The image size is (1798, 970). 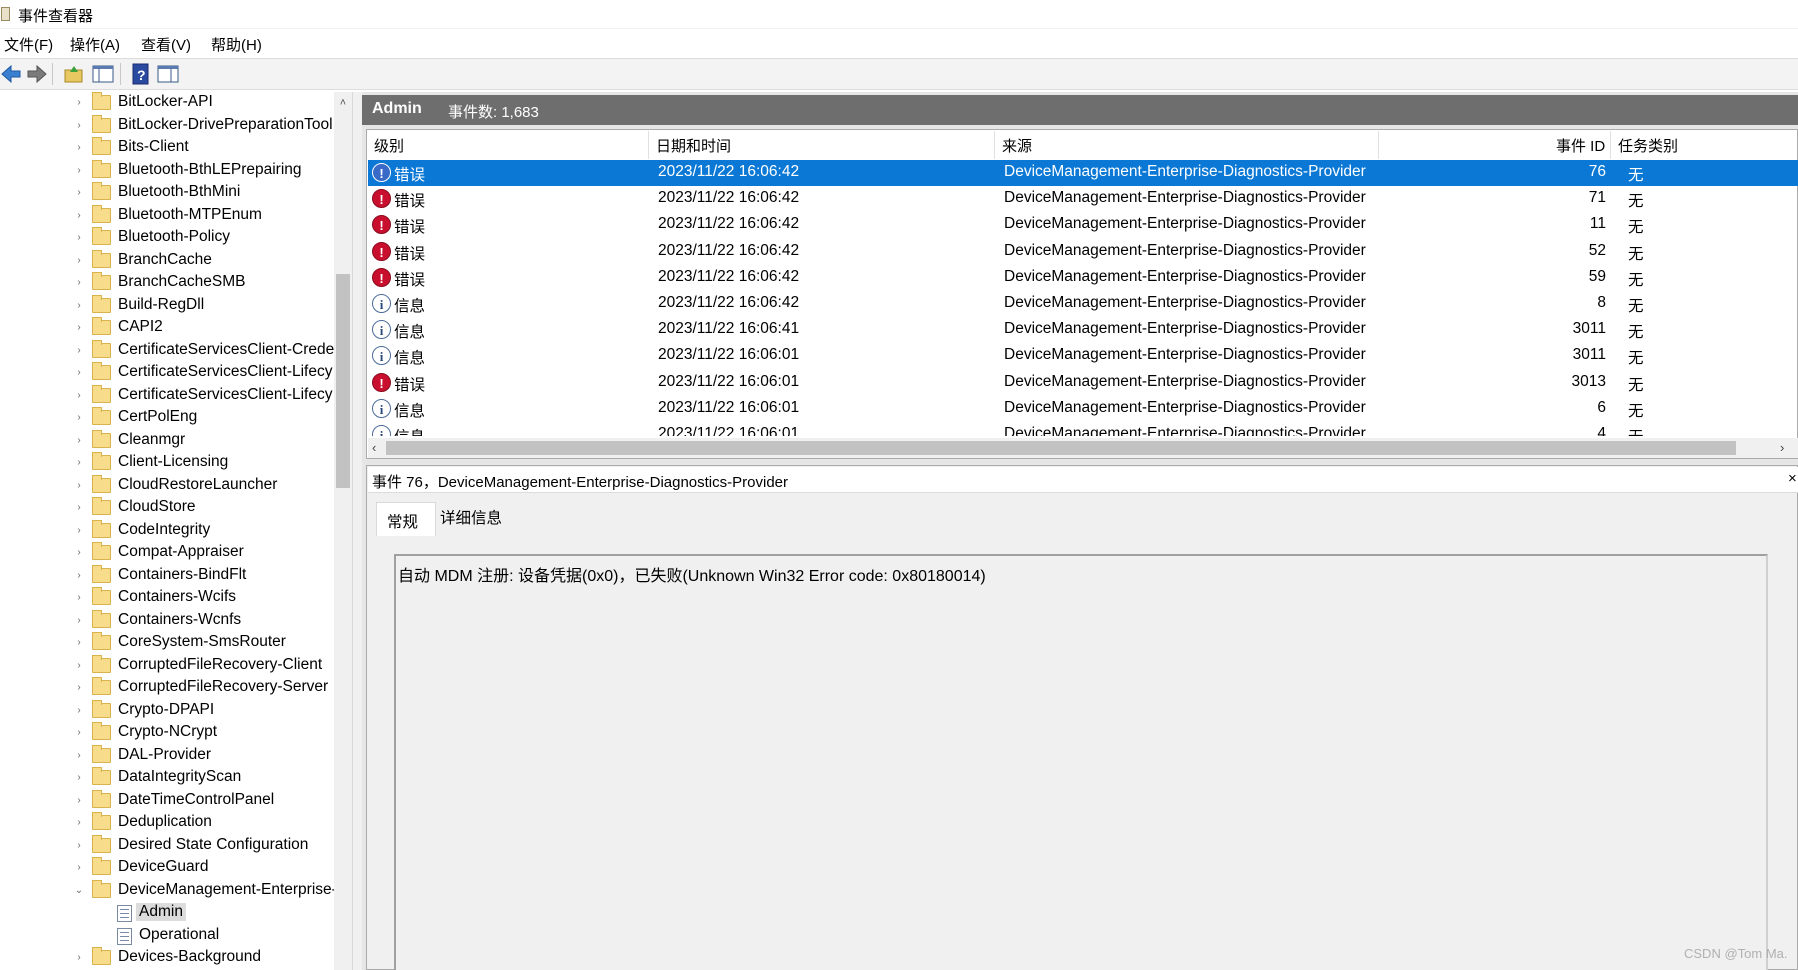 I want to click on tree-folder-item: › CertPolEng, so click(x=167, y=418).